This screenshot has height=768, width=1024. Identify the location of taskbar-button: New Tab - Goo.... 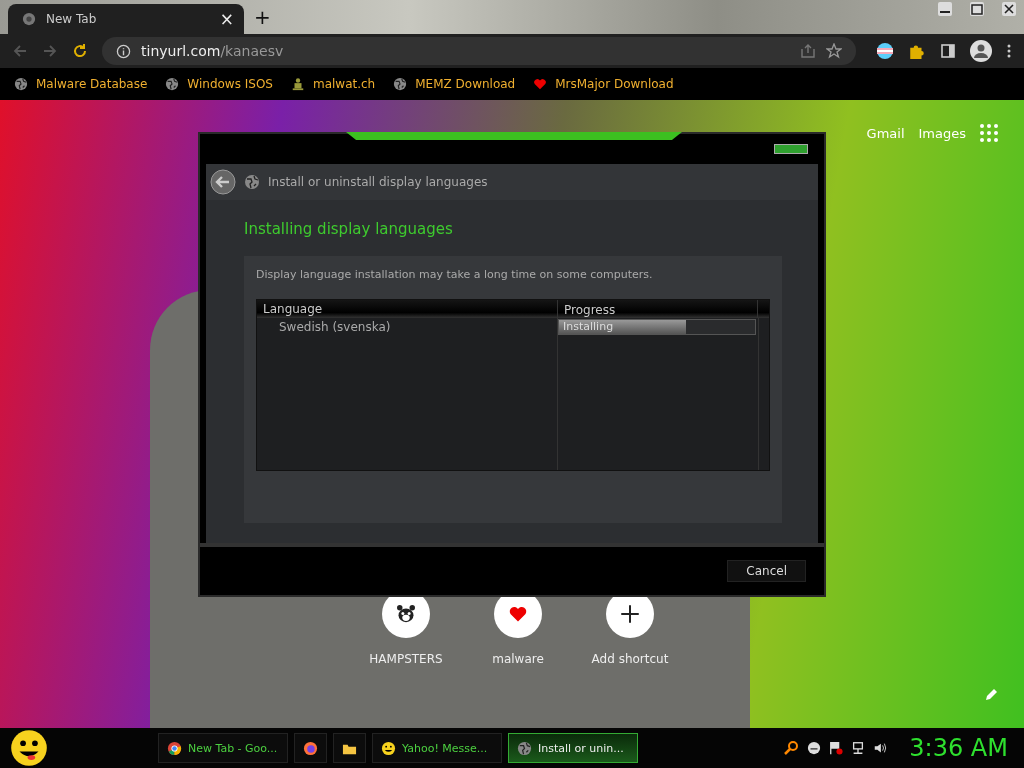
(223, 748).